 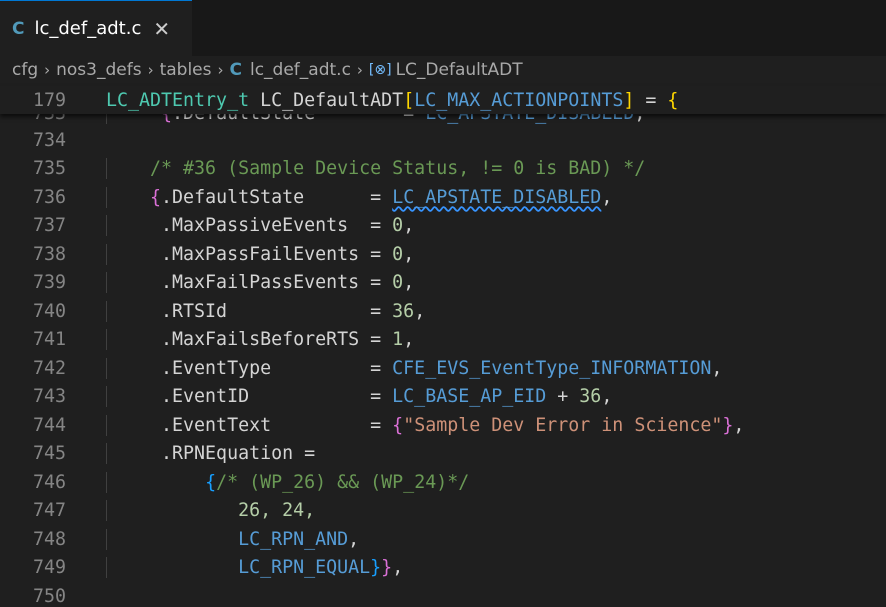 I want to click on breadcrumb-tables: tables, so click(x=186, y=70).